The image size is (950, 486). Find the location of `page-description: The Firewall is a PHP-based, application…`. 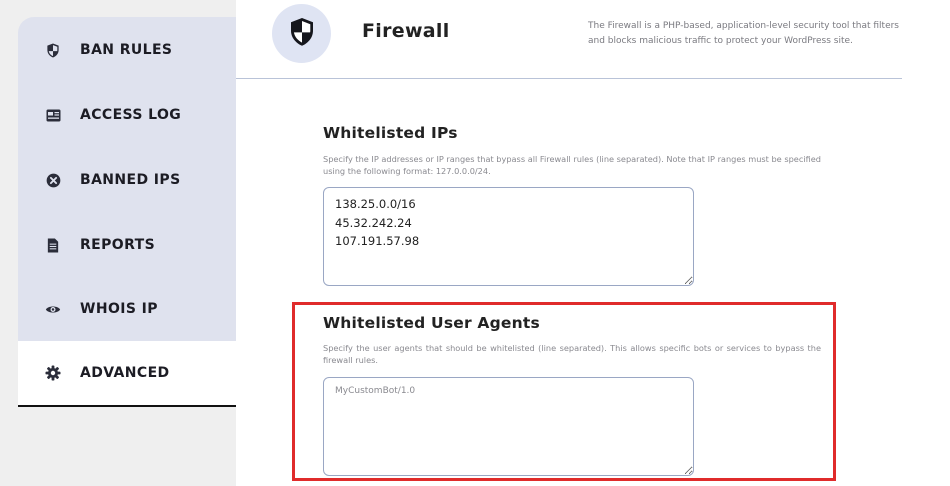

page-description: The Firewall is a PHP-based, application… is located at coordinates (744, 33).